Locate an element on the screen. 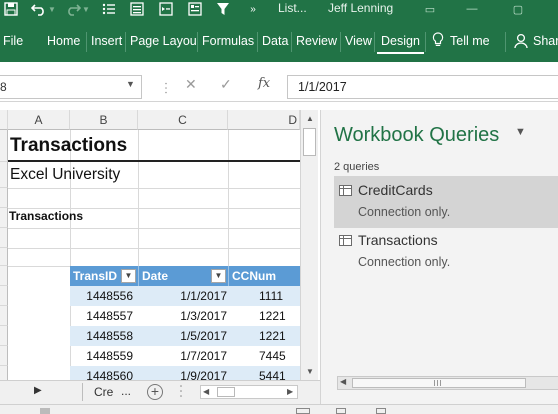 The width and height of the screenshot is (558, 414). scroll-down-icon: ▼ is located at coordinates (310, 371).